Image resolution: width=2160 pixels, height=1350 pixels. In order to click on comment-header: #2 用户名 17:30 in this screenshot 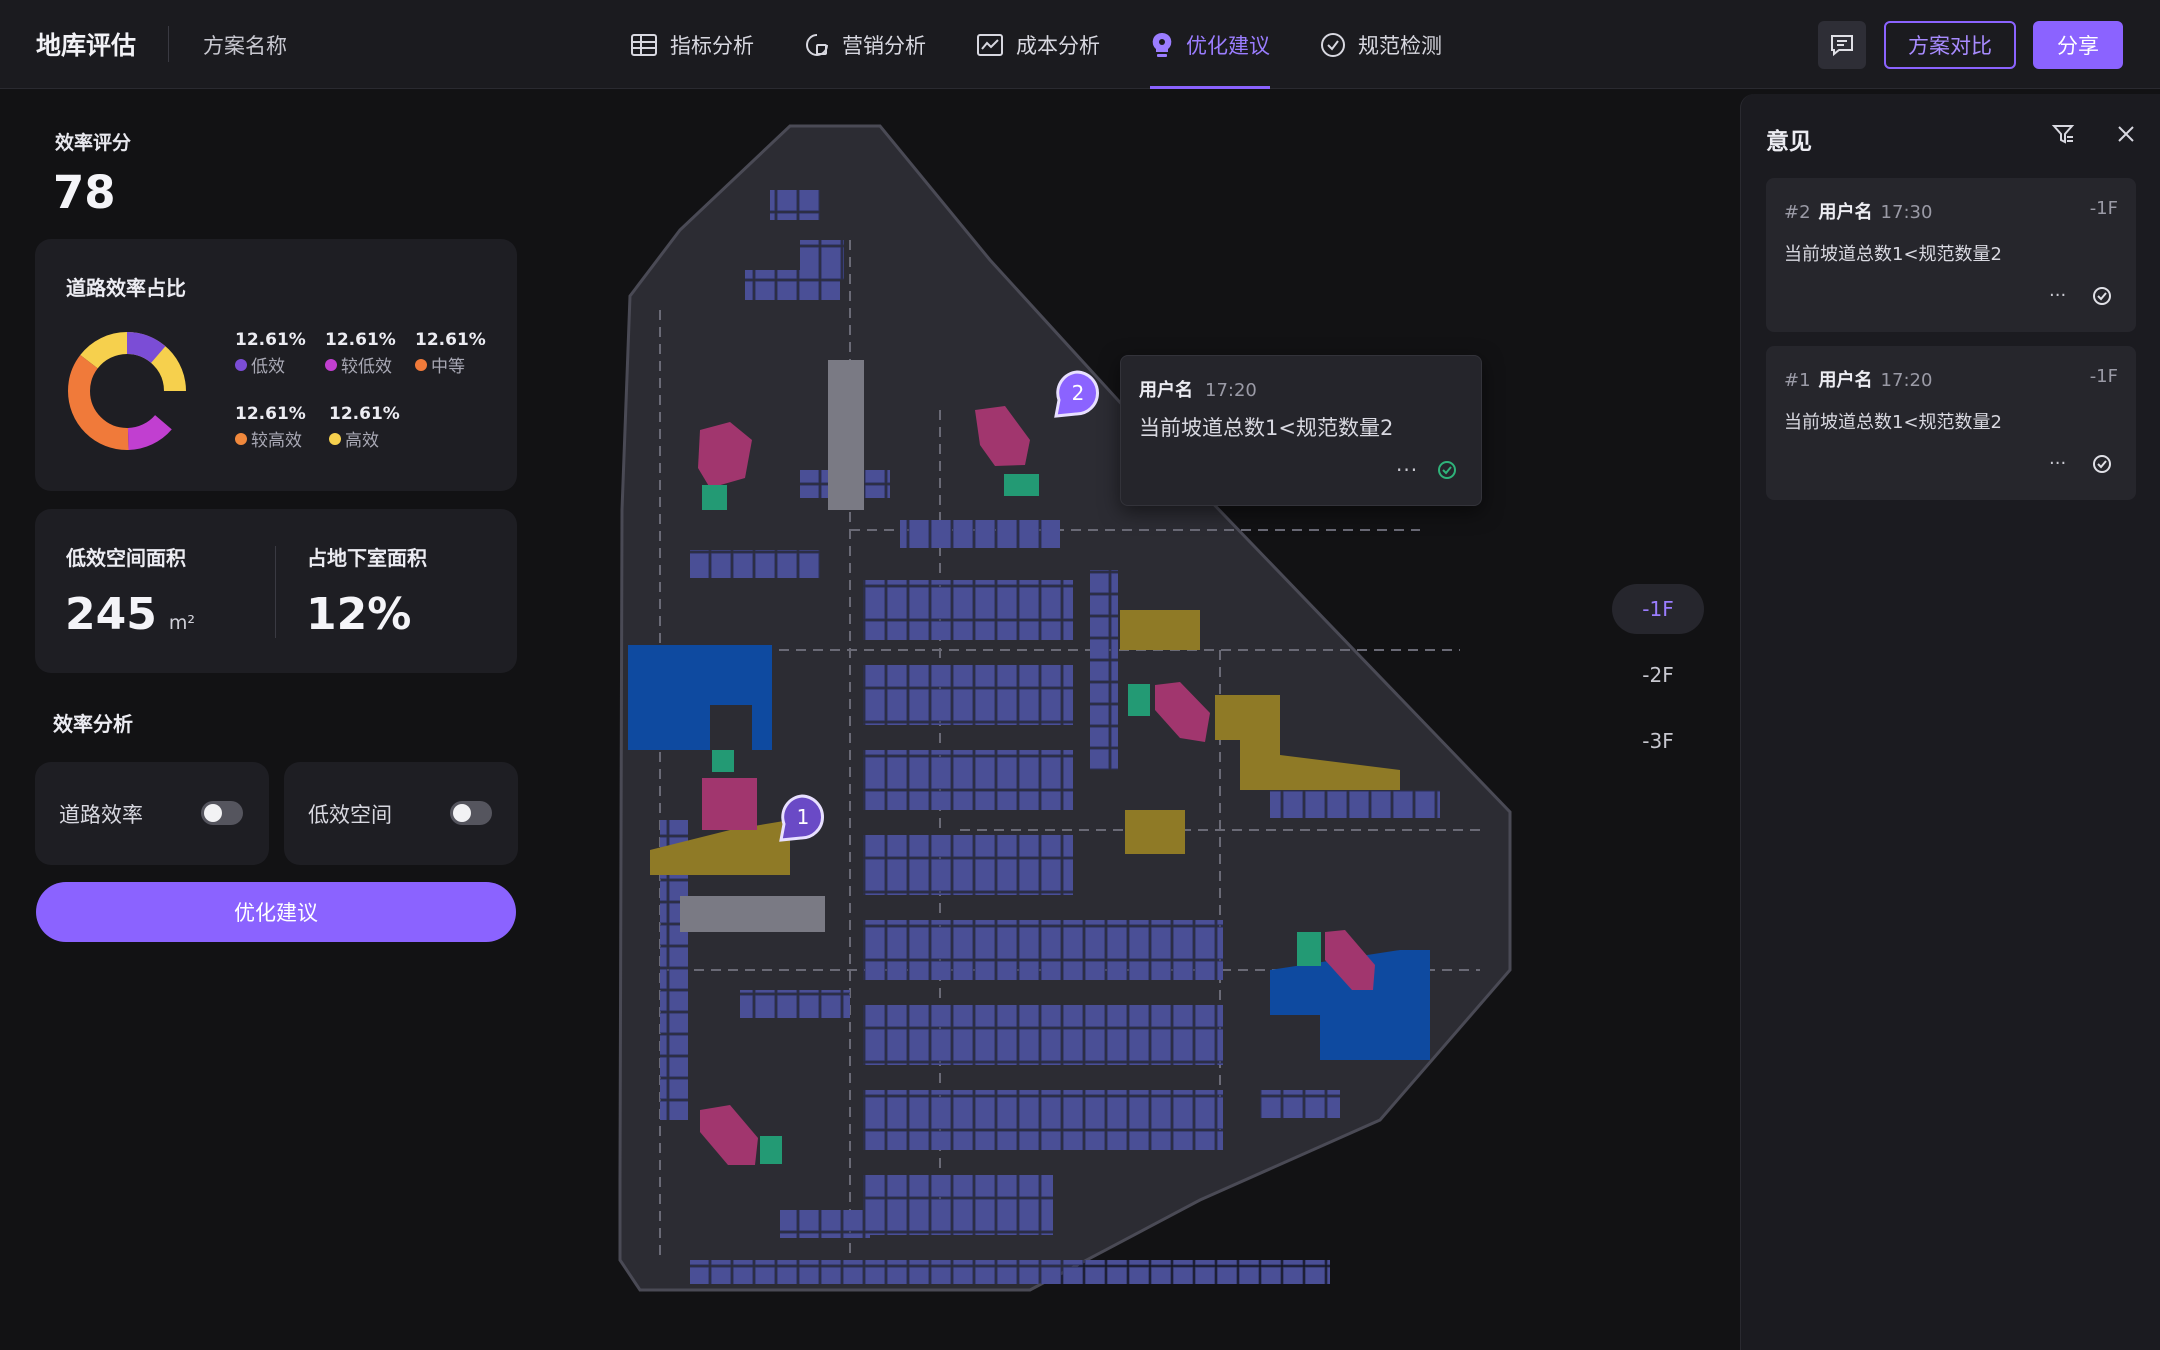, I will do `click(1858, 211)`.